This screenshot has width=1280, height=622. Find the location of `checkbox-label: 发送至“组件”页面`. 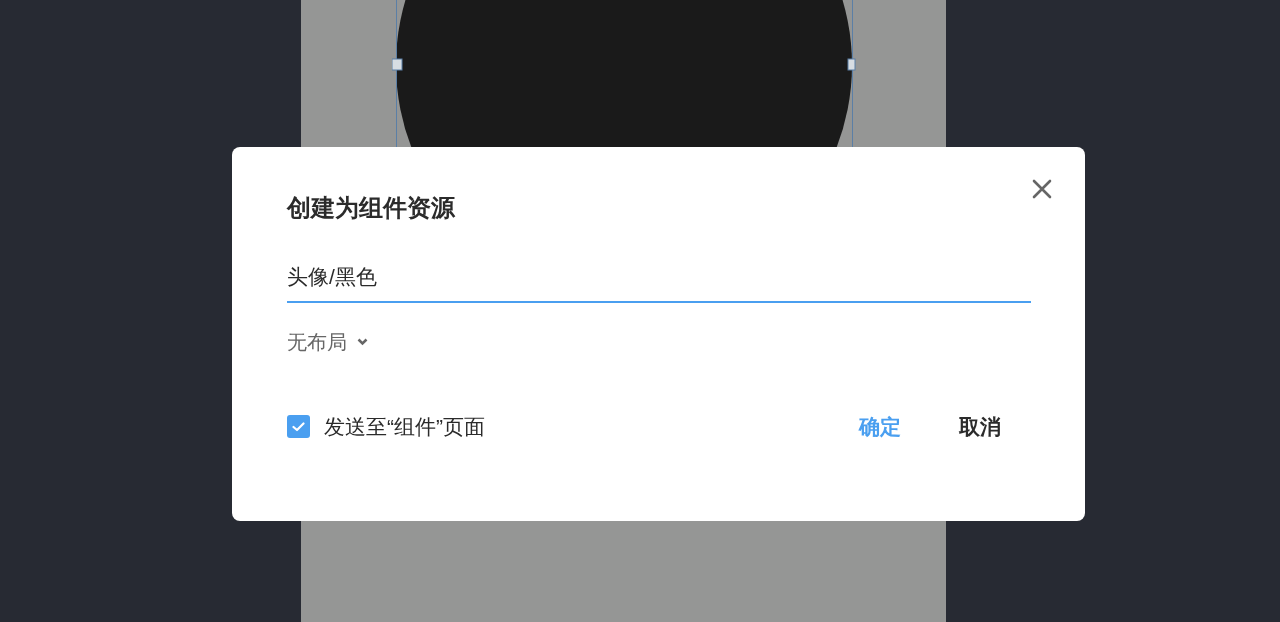

checkbox-label: 发送至“组件”页面 is located at coordinates (404, 427).